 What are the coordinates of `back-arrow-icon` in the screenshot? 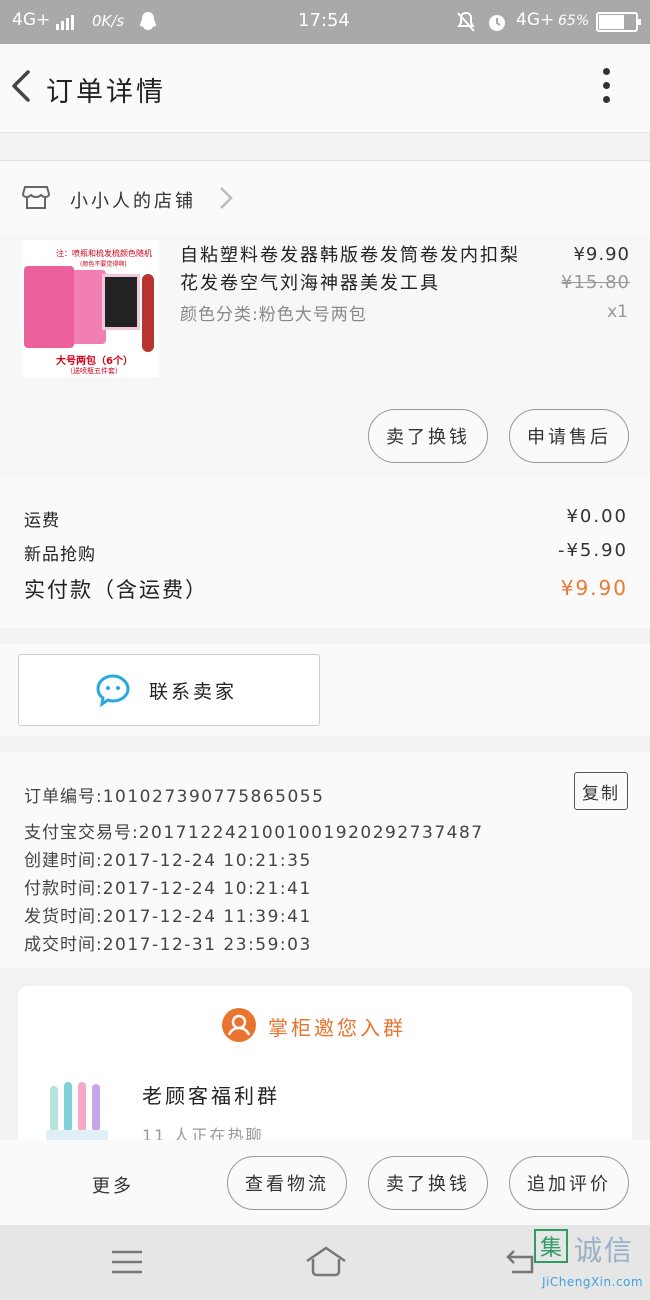 It's located at (23, 86).